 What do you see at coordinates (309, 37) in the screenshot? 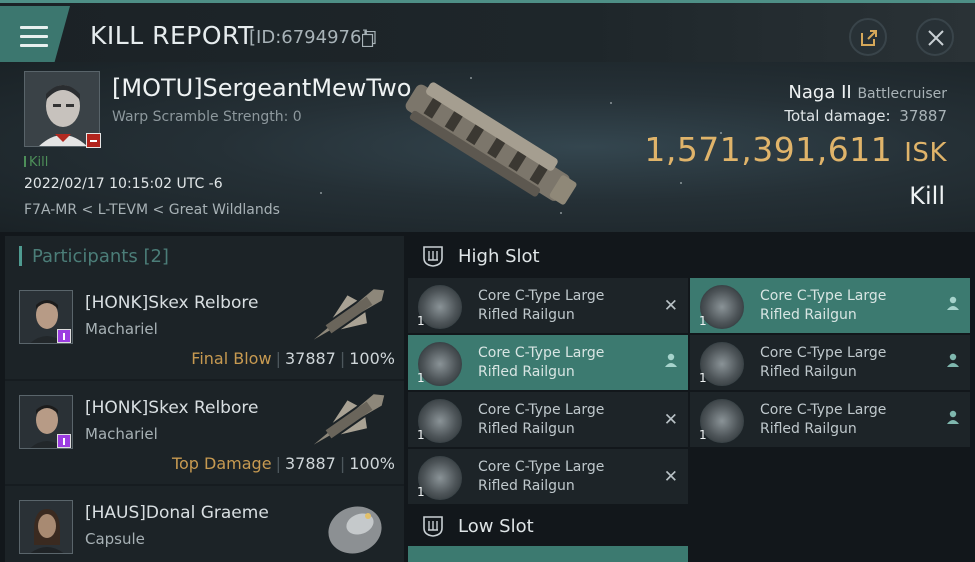
I see `report-id: [ID:6794976]` at bounding box center [309, 37].